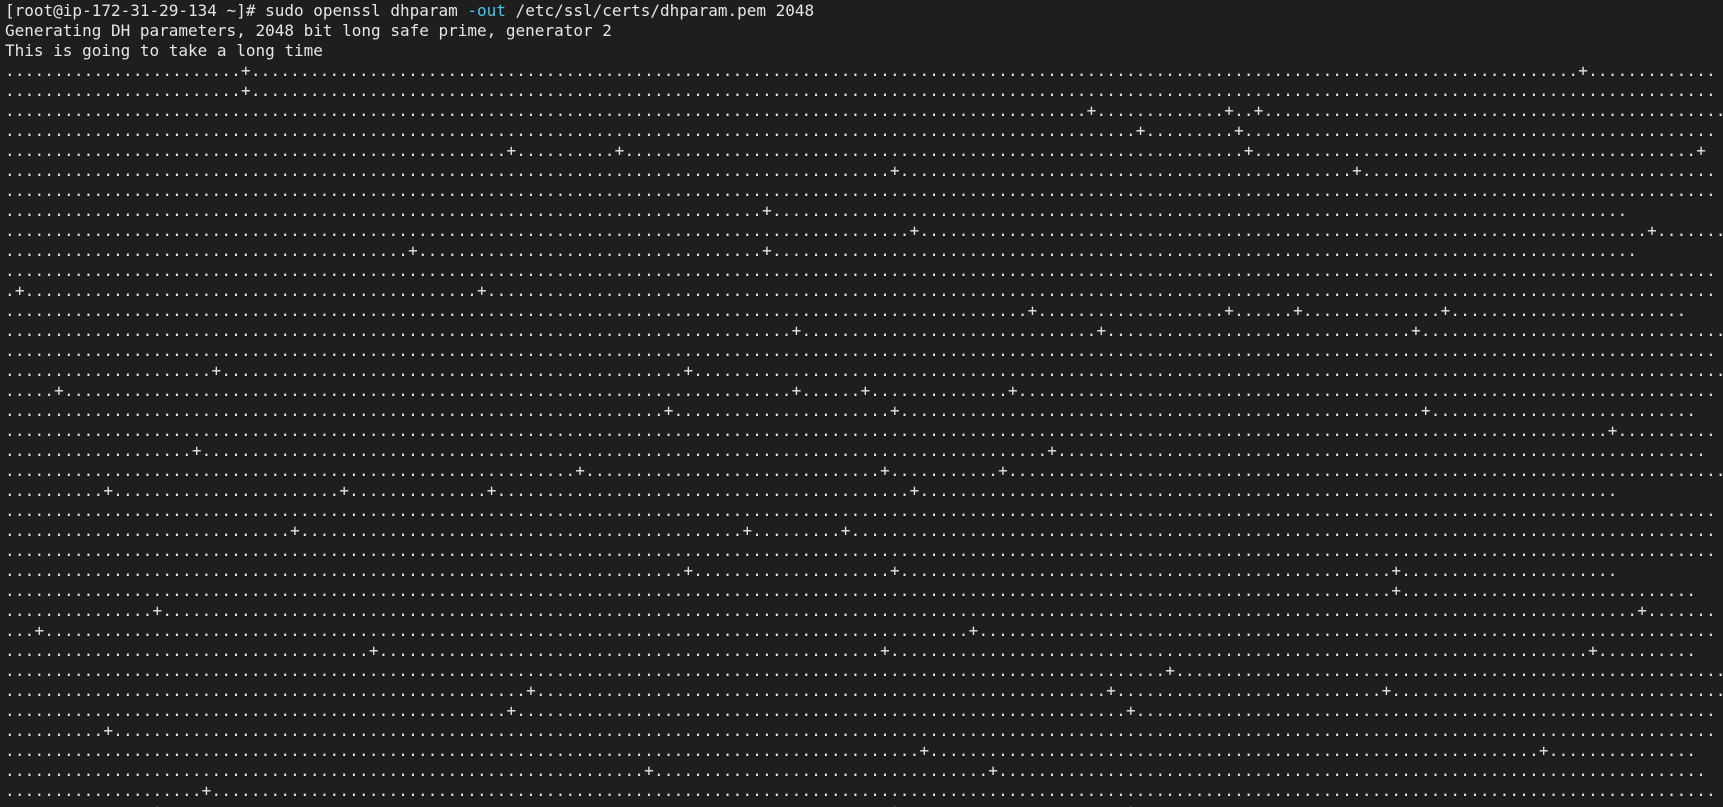  What do you see at coordinates (164, 50) in the screenshot?
I see `output-line: This is going to take a long time` at bounding box center [164, 50].